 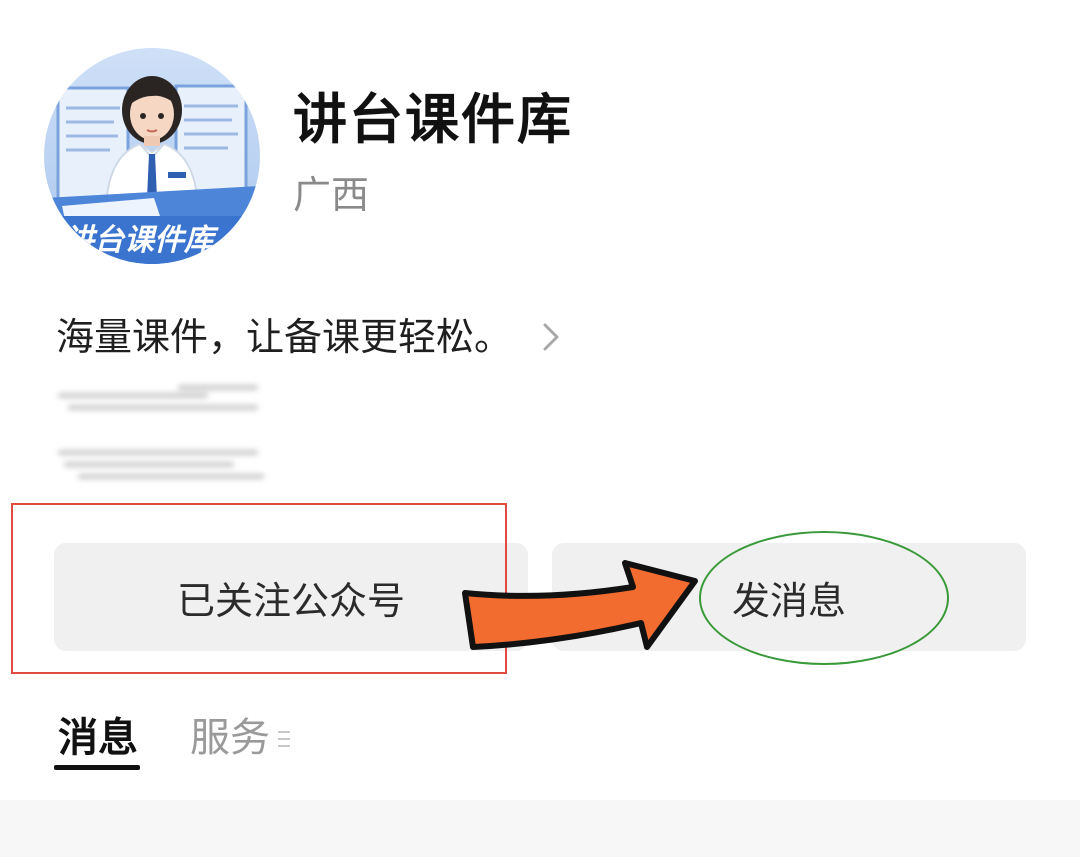 I want to click on highlight-box, so click(x=259, y=588).